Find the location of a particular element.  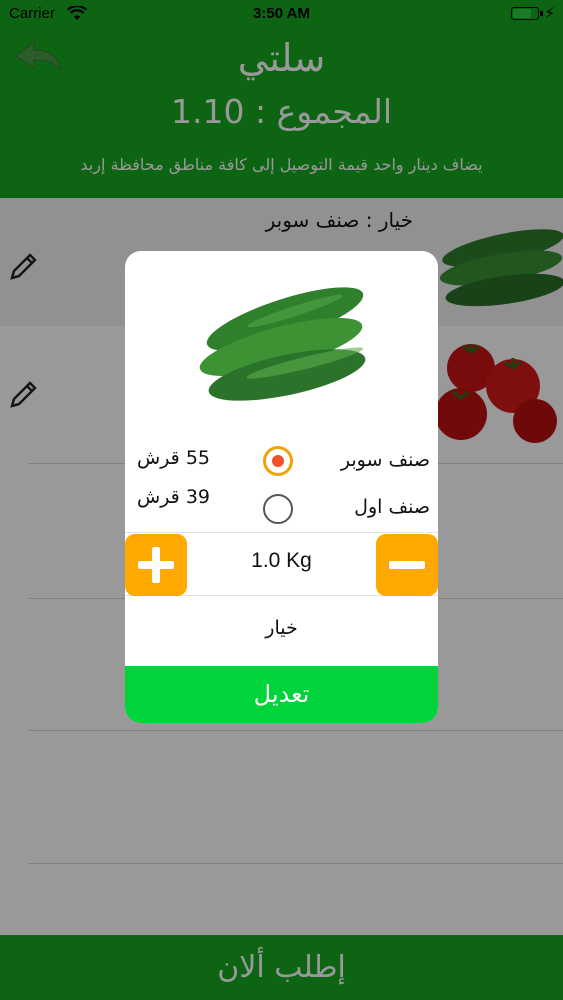

product-name: خيار is located at coordinates (281, 628).